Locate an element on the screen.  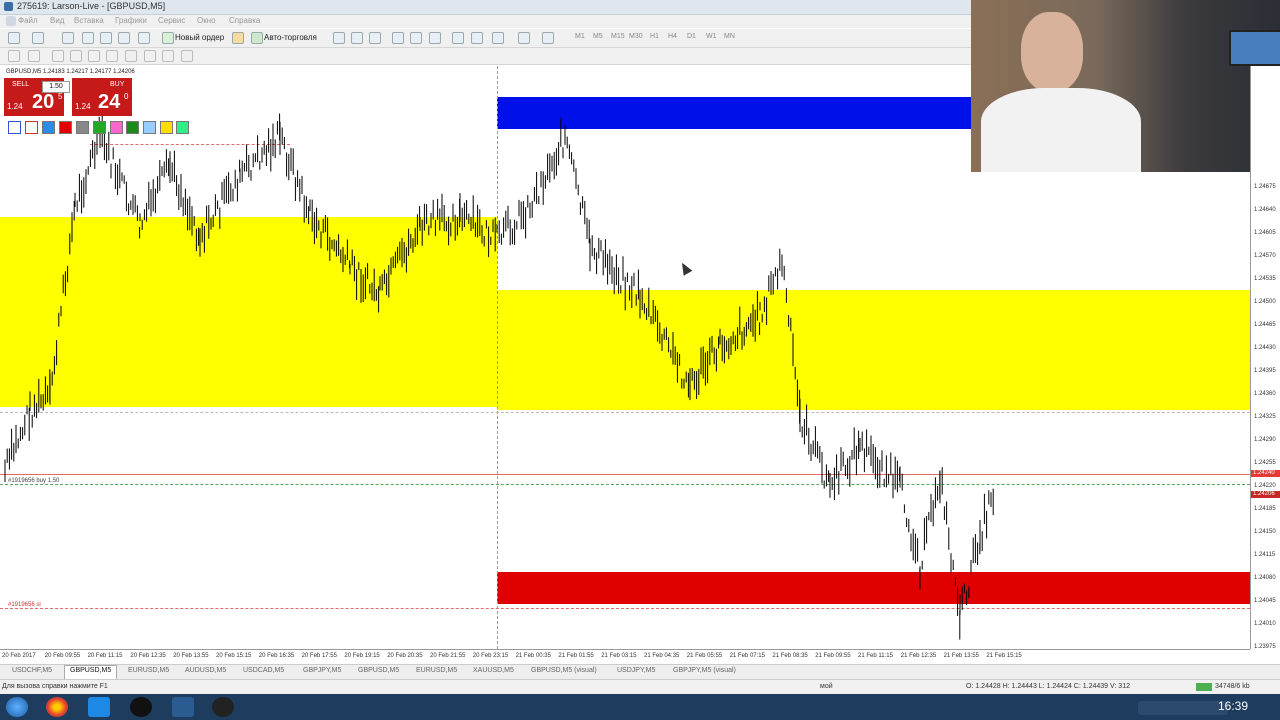
tf-m15: M15 is located at coordinates (618, 36).